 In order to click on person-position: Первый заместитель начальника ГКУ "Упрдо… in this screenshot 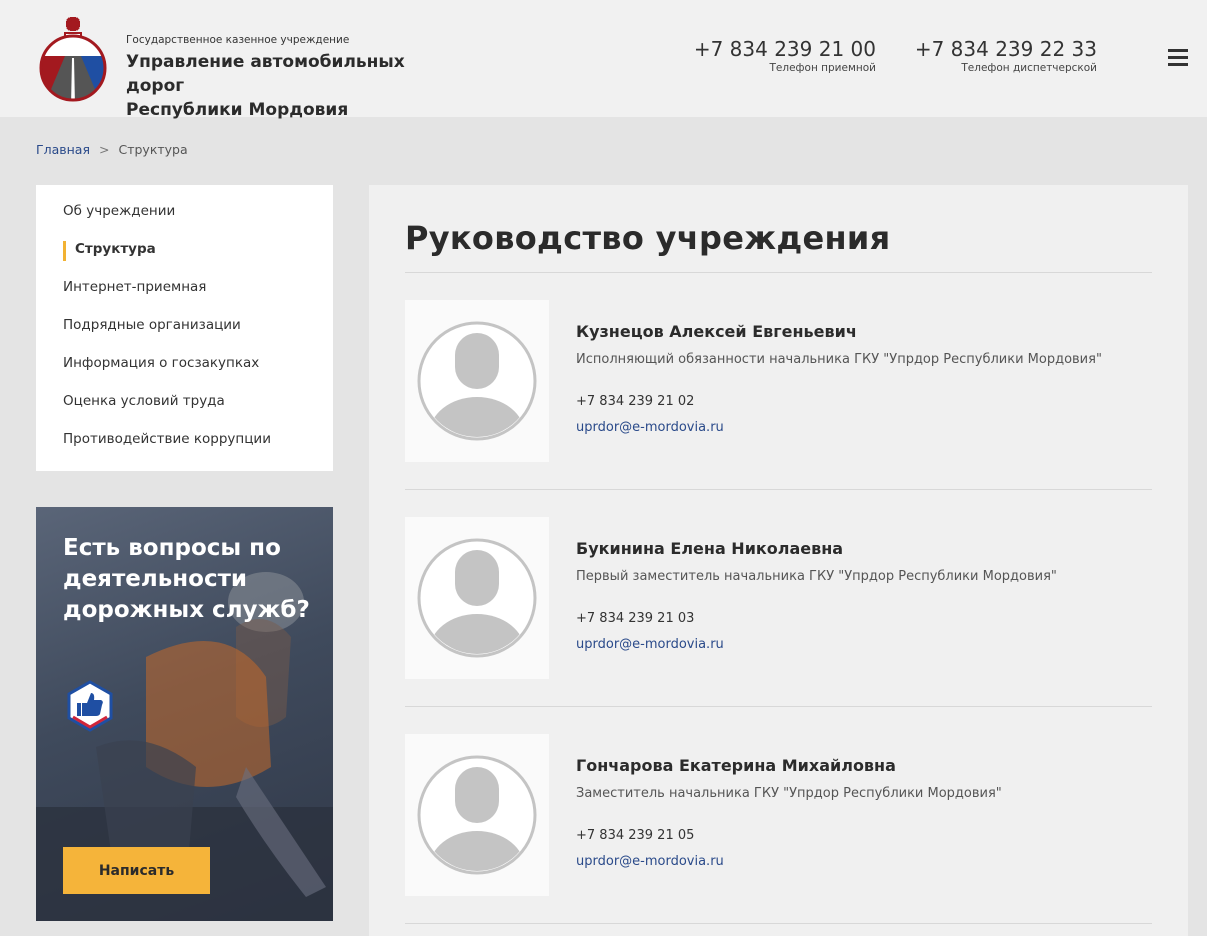, I will do `click(816, 576)`.